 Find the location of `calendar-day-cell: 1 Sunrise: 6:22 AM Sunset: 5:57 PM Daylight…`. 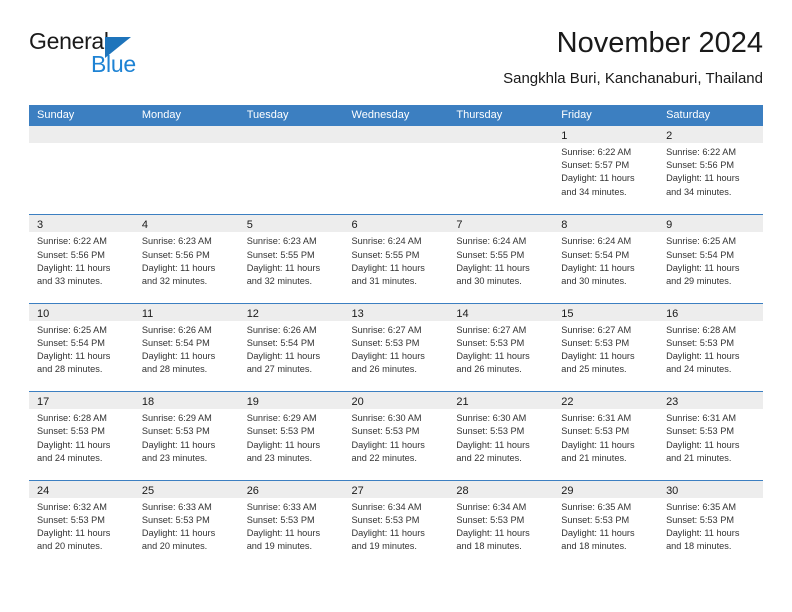

calendar-day-cell: 1 Sunrise: 6:22 AM Sunset: 5:57 PM Daylight… is located at coordinates (606, 170).